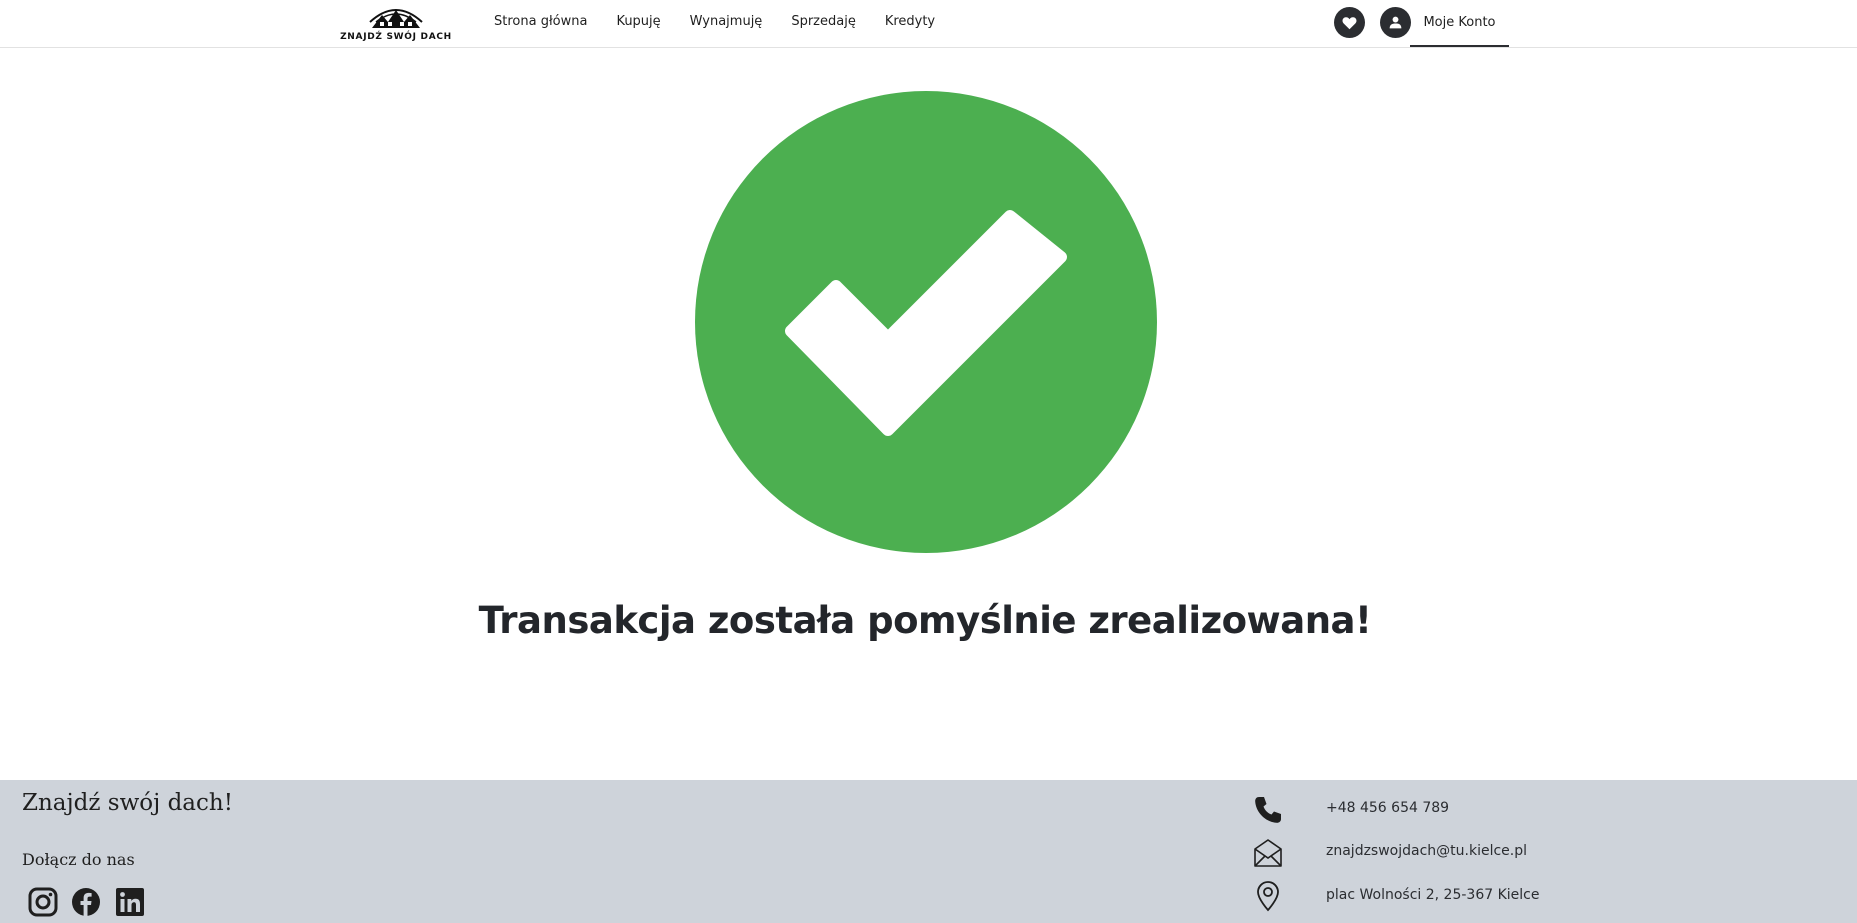  Describe the element at coordinates (823, 22) in the screenshot. I see `nav-link-sell: Sprzedaję` at that location.